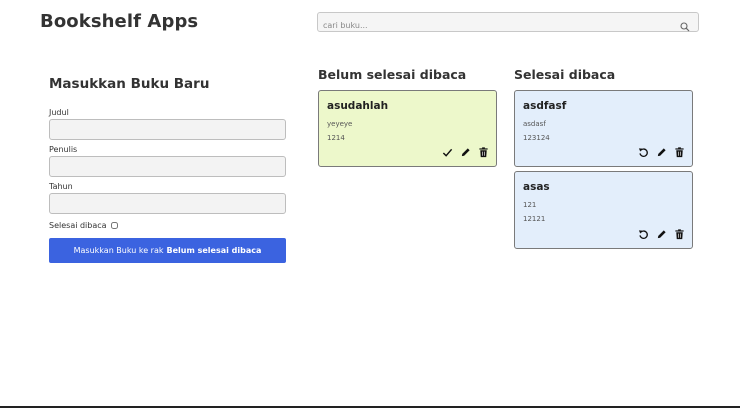 This screenshot has width=740, height=408. What do you see at coordinates (61, 186) in the screenshot?
I see `year-label: Tahun` at bounding box center [61, 186].